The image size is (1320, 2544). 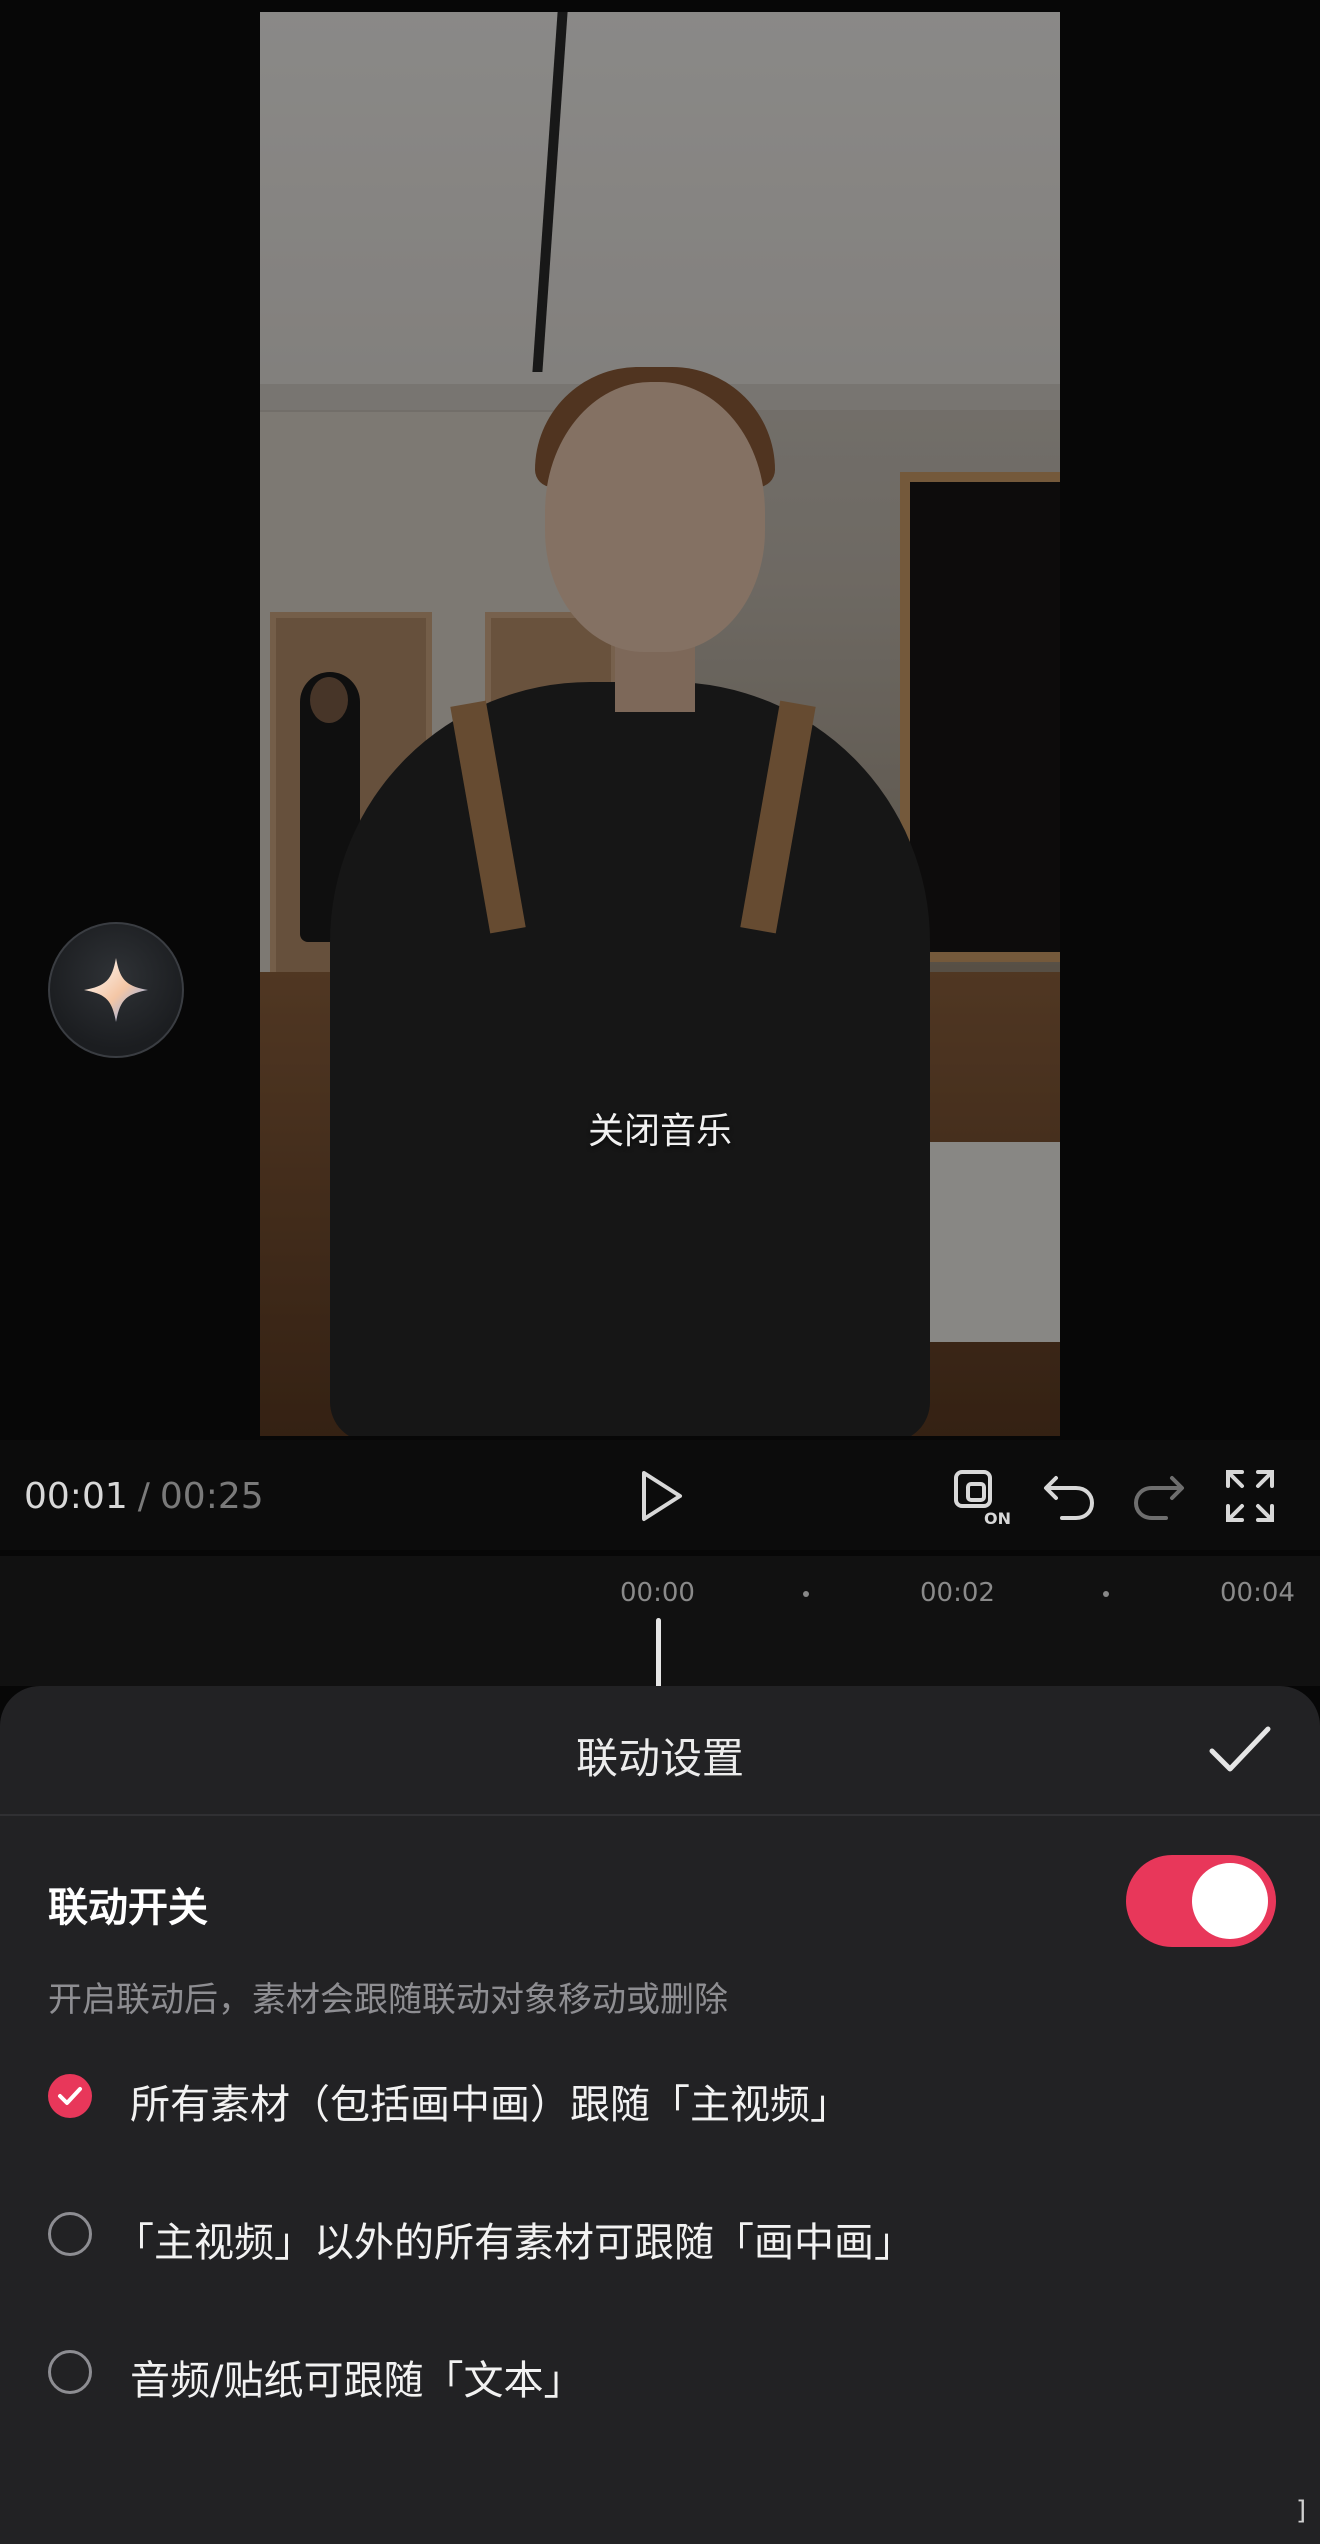 I want to click on time-display: 00:01/00:25, so click(x=144, y=1496).